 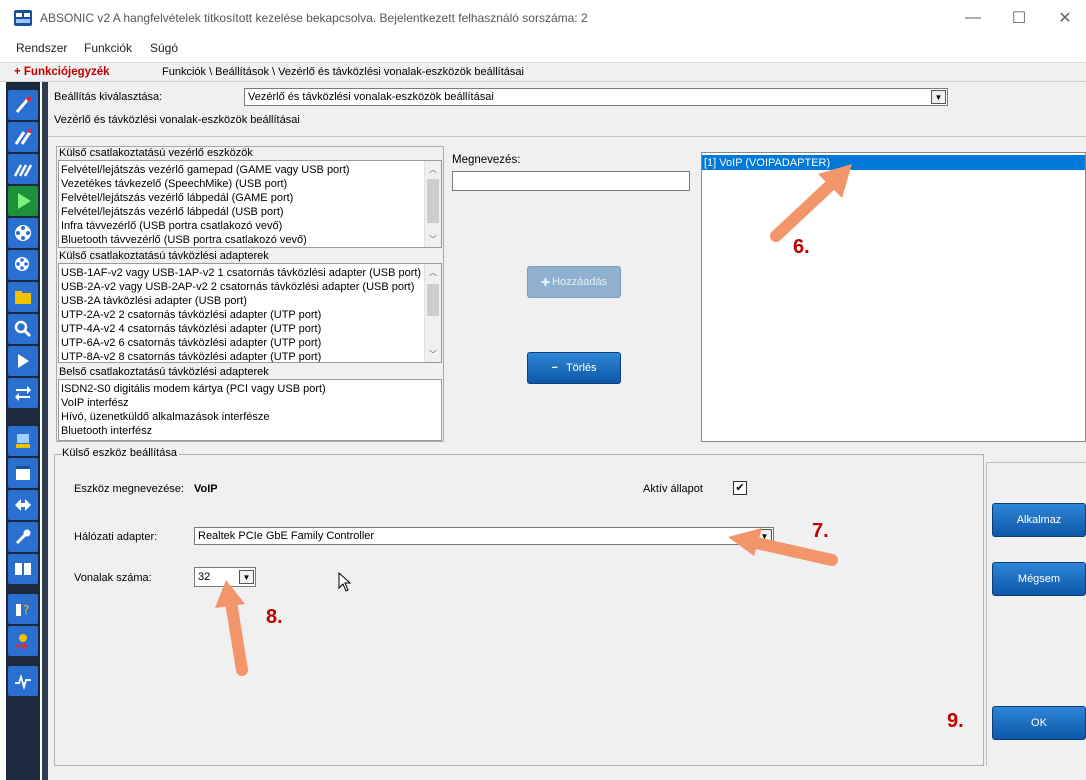 What do you see at coordinates (120, 453) in the screenshot?
I see `device-settings-label: Külső eszköz beállítása` at bounding box center [120, 453].